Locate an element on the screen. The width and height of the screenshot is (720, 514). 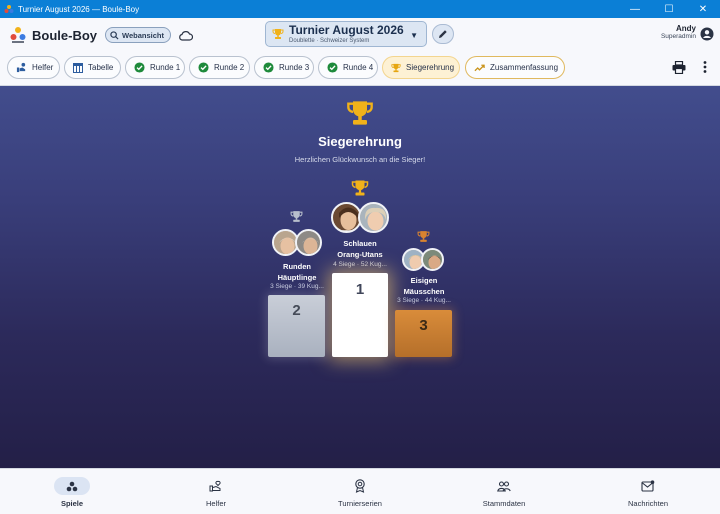
maximize-icon: ☐ is located at coordinates (669, 9).